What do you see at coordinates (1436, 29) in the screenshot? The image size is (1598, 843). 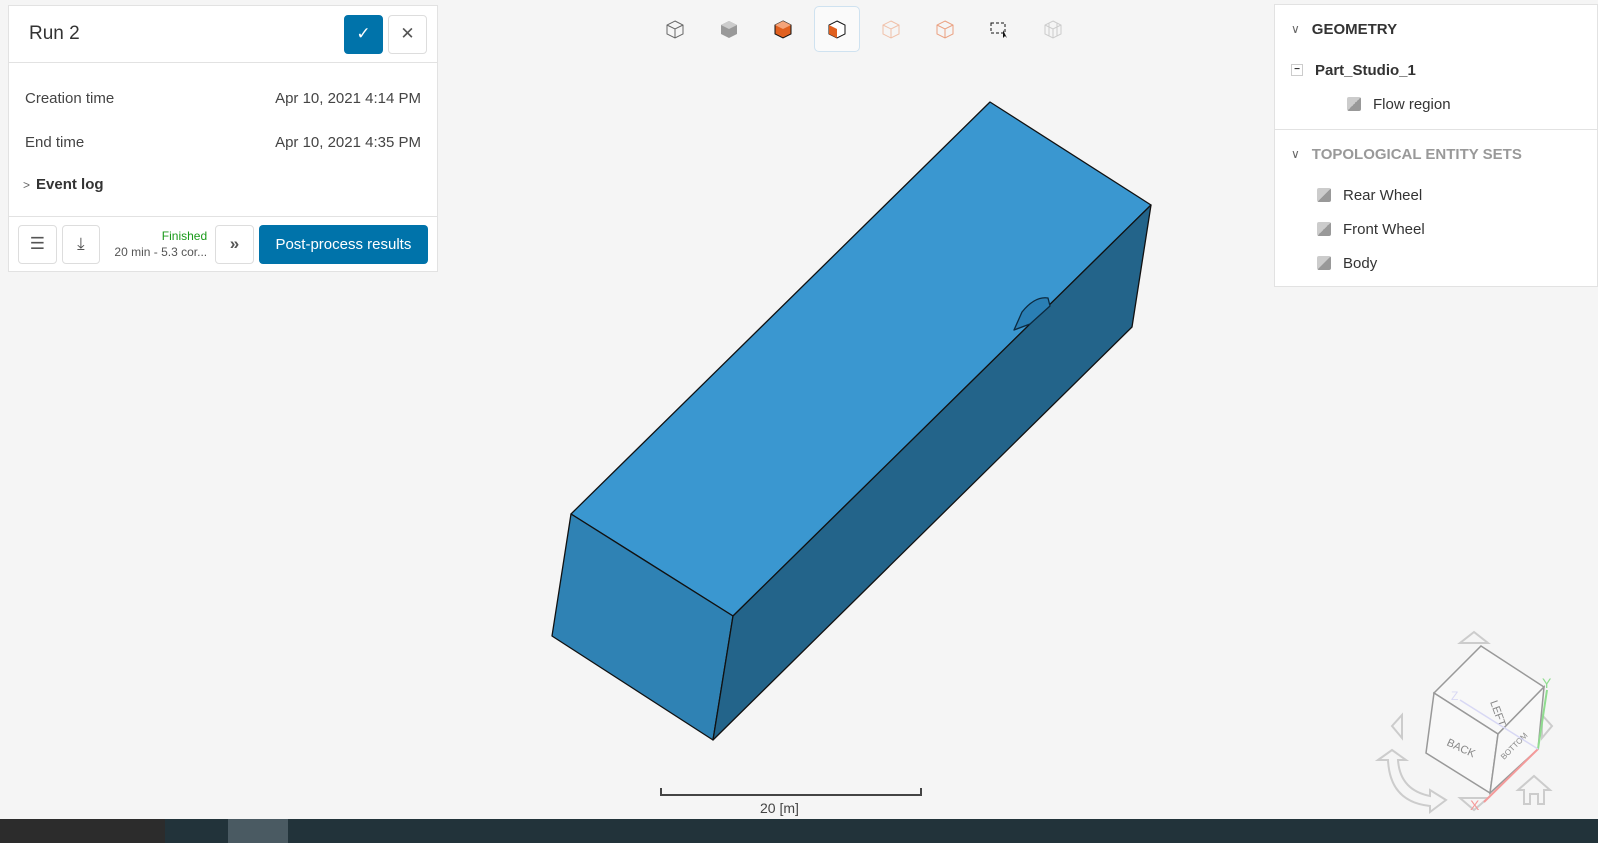 I see `geometry-section-header: ∨ GEOMETRY` at bounding box center [1436, 29].